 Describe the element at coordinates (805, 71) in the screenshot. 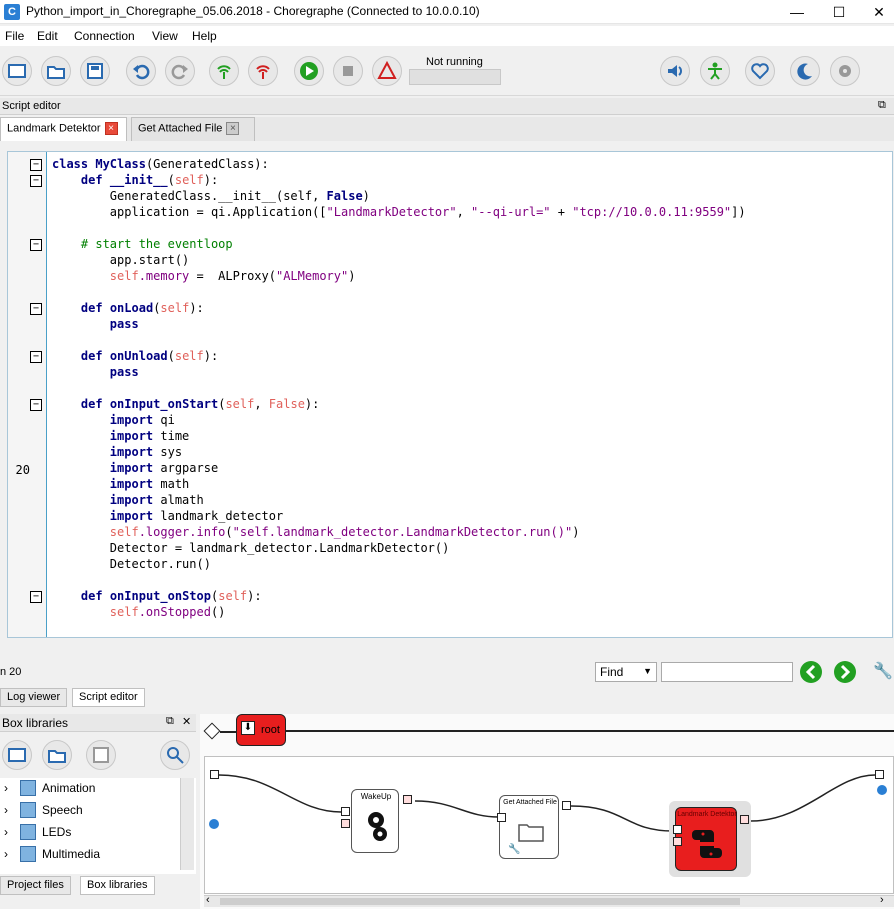

I see `moon-icon` at that location.